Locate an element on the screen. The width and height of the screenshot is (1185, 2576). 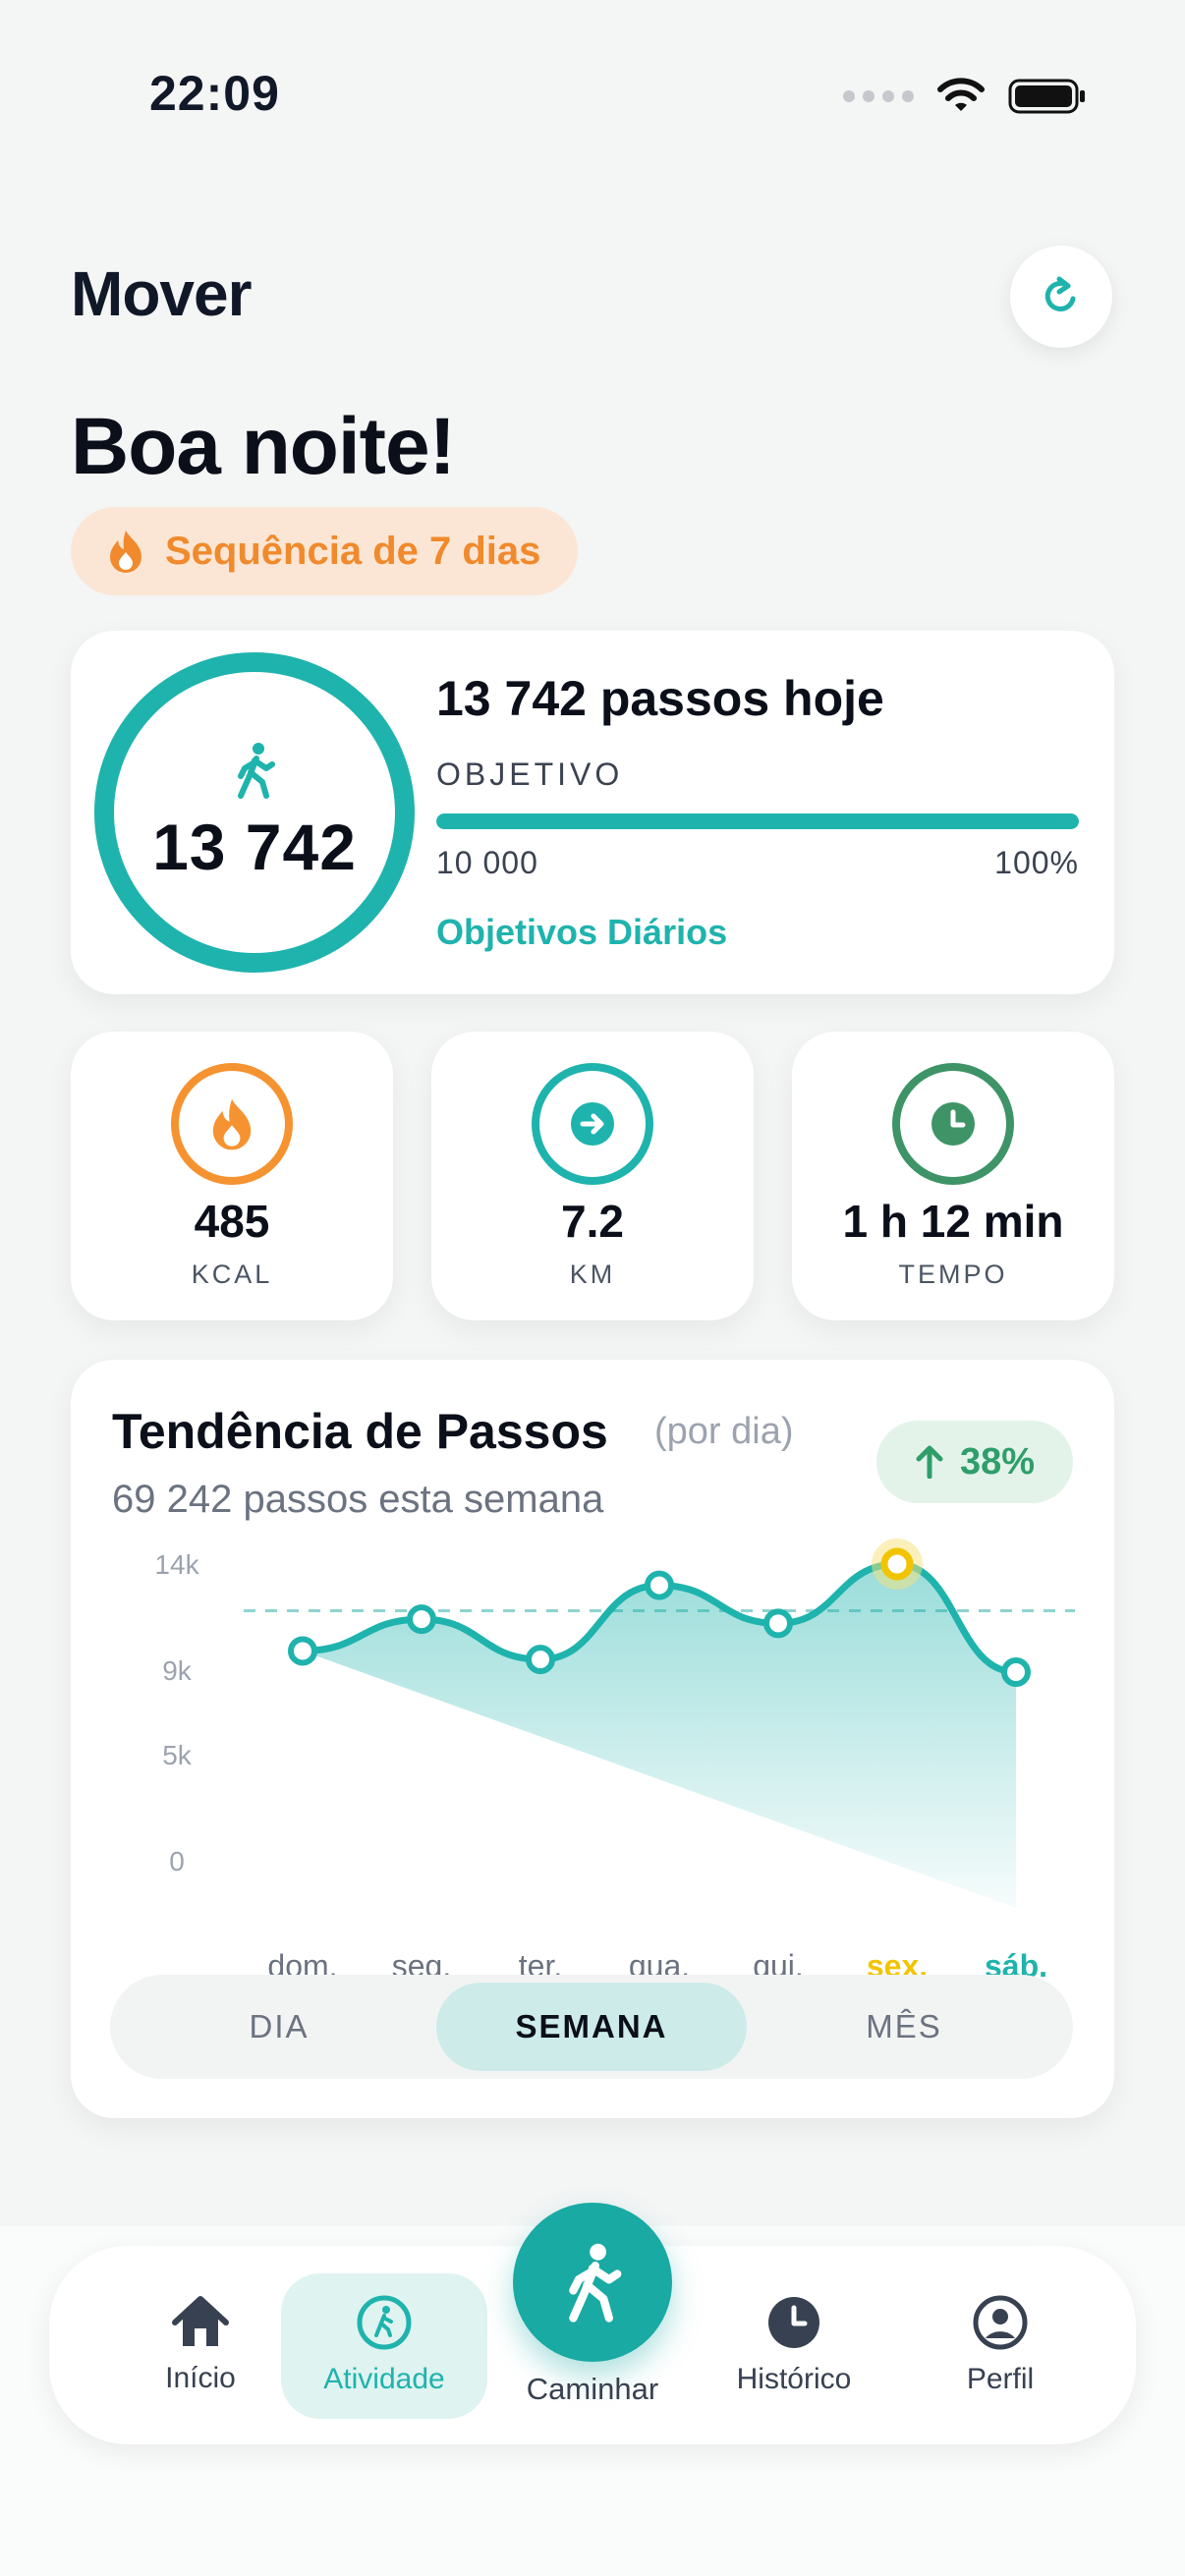
nav-activity-label: Atividade is located at coordinates (384, 2379).